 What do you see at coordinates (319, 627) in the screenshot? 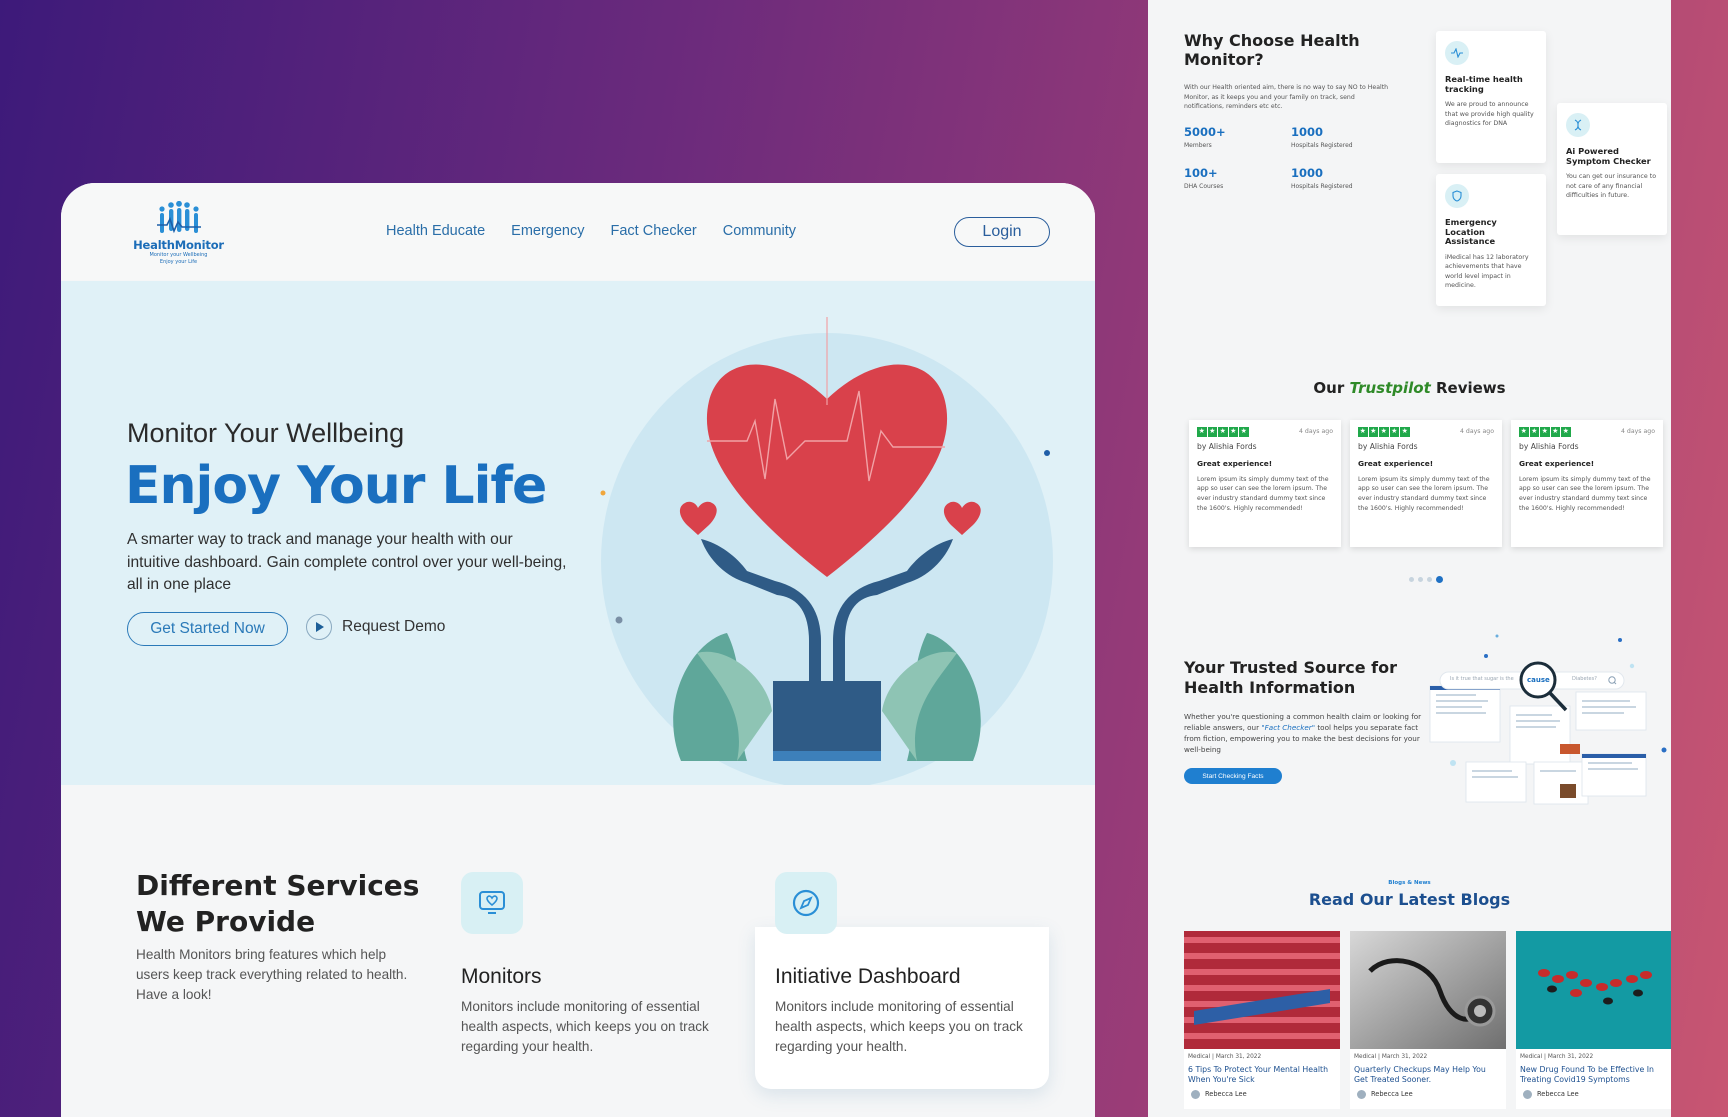
I see `play-icon` at bounding box center [319, 627].